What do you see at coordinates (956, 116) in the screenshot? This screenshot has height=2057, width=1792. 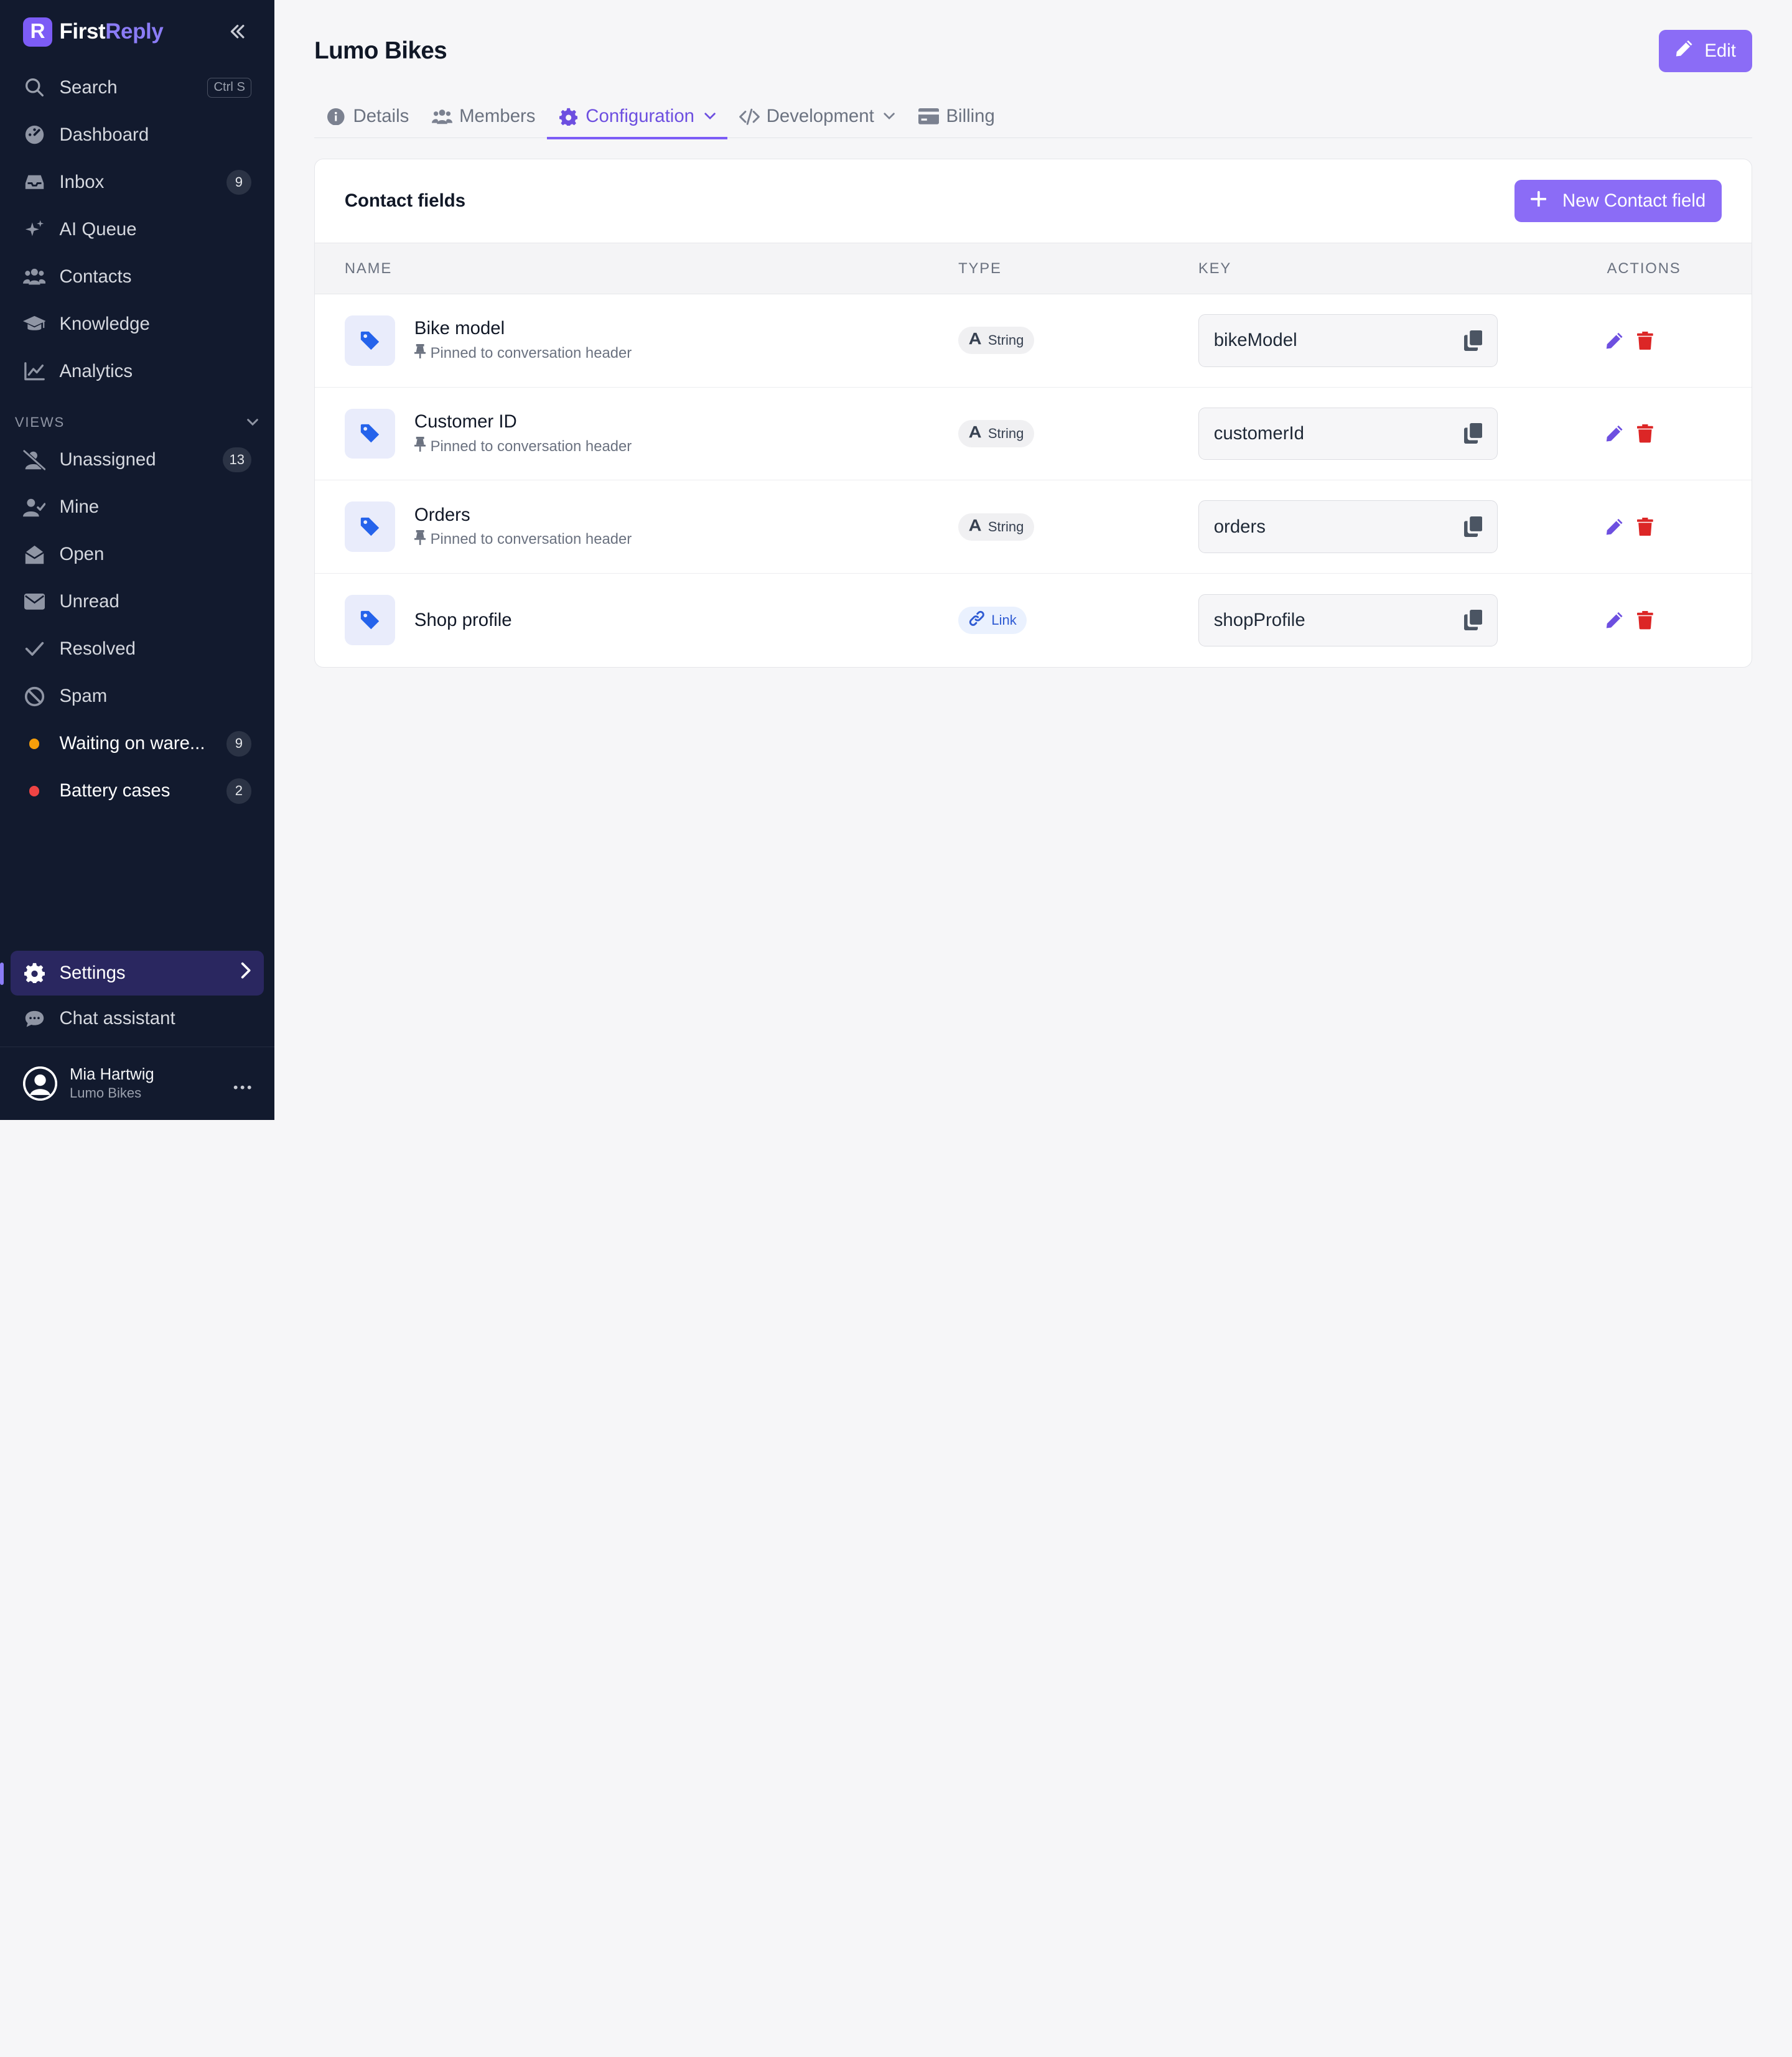 I see `tab-billing: Billing` at bounding box center [956, 116].